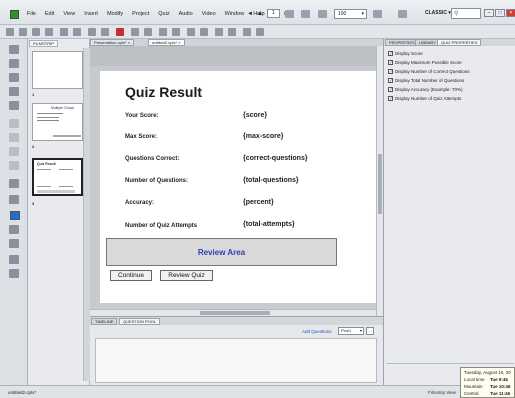  What do you see at coordinates (219, 32) in the screenshot?
I see `widget-icon` at bounding box center [219, 32].